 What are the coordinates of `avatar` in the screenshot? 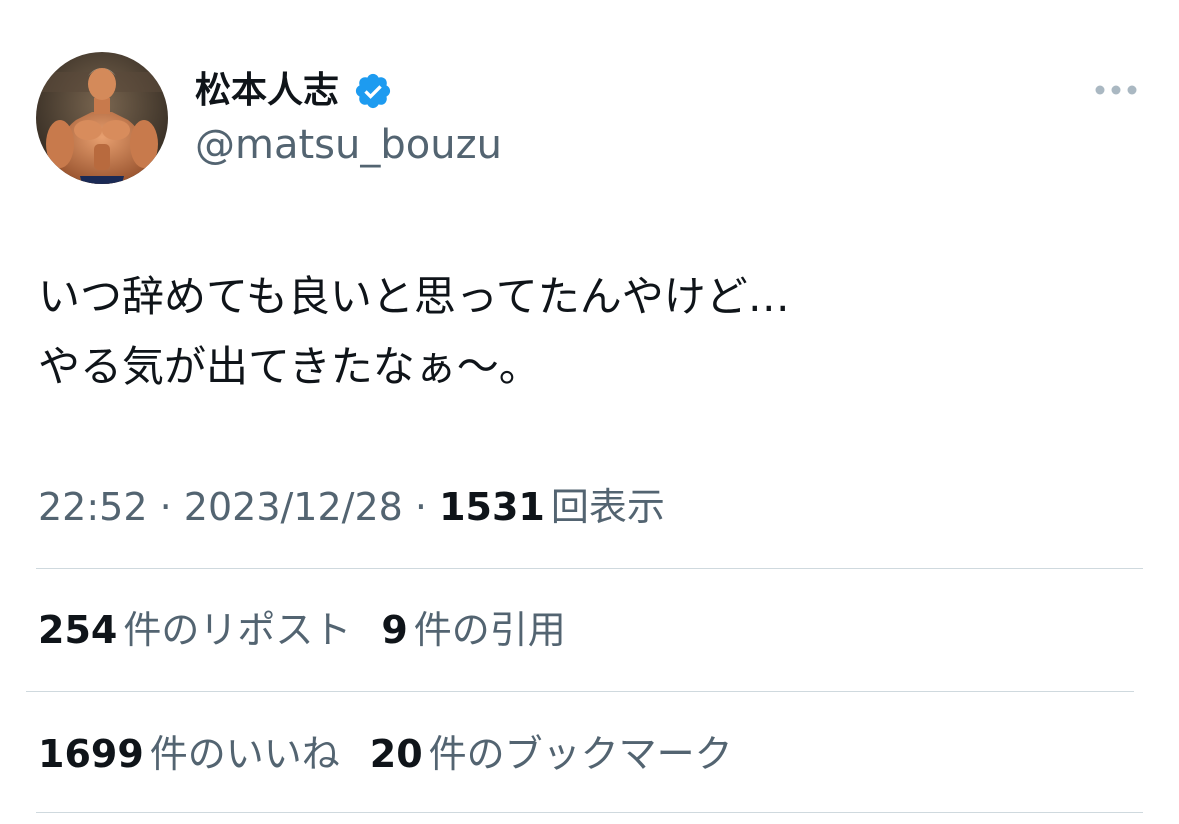 It's located at (102, 118).